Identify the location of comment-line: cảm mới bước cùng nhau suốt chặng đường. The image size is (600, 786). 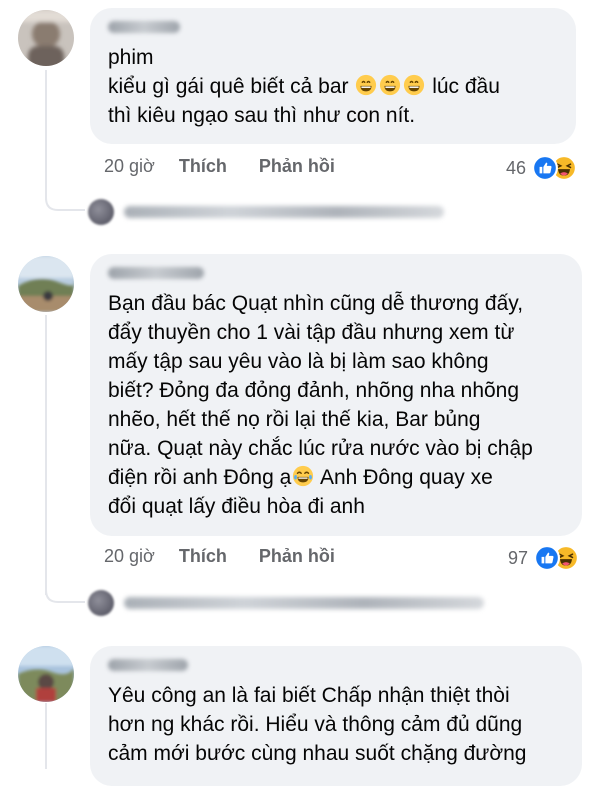
(317, 753).